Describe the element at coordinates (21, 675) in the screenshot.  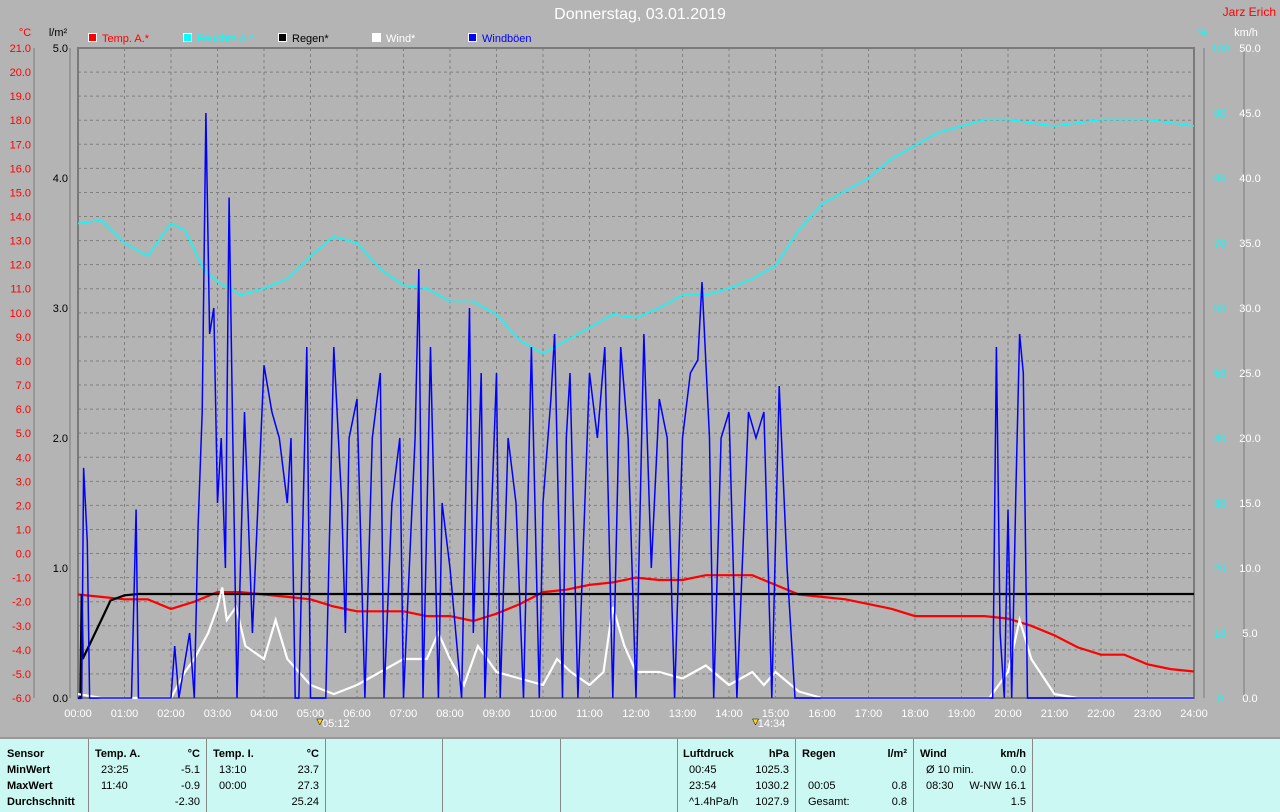
I see `temp-tick-label: -5.0` at that location.